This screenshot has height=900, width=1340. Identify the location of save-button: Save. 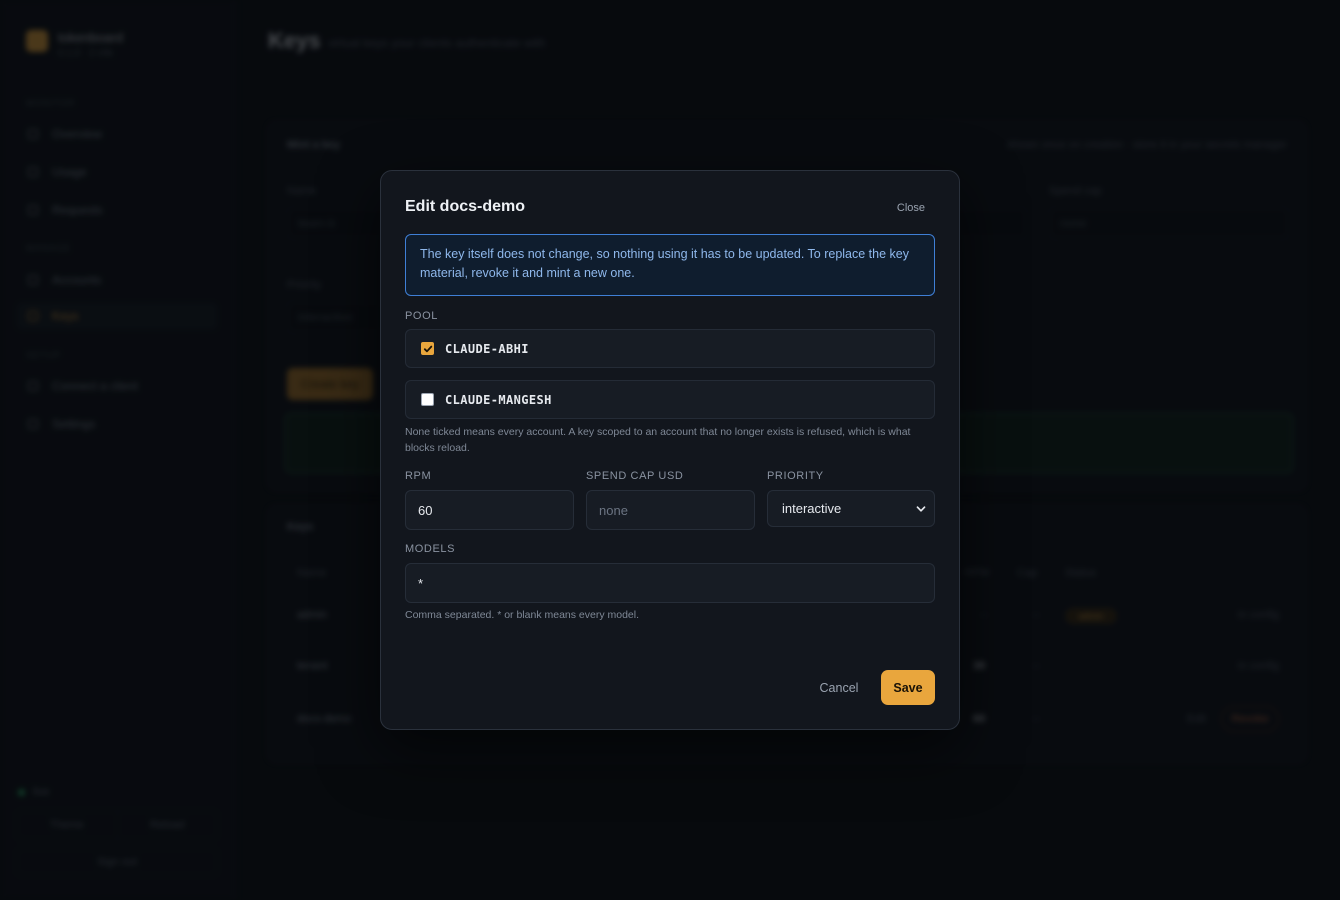
(908, 687).